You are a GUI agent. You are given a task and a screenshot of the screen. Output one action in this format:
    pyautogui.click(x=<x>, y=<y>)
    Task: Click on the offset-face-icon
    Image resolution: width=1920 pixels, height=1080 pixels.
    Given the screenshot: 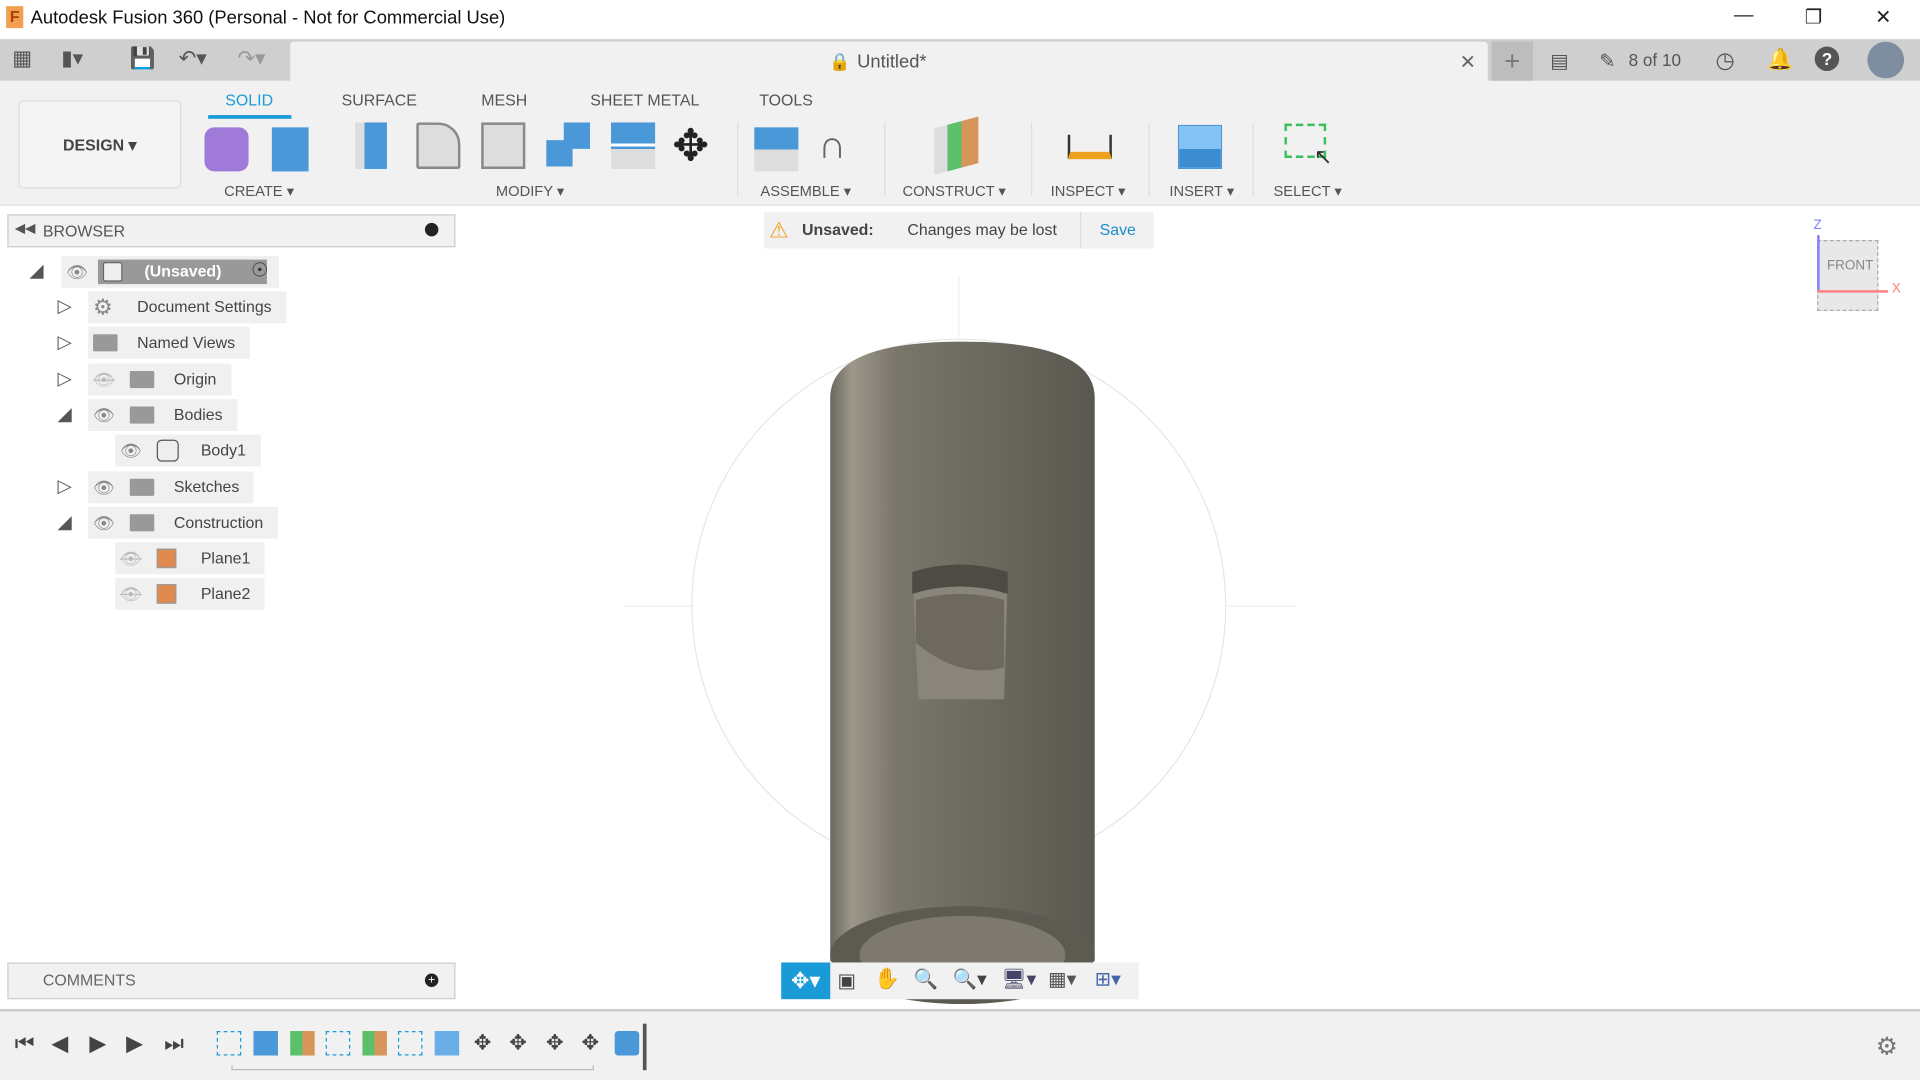 What is the action you would take?
    pyautogui.click(x=633, y=145)
    